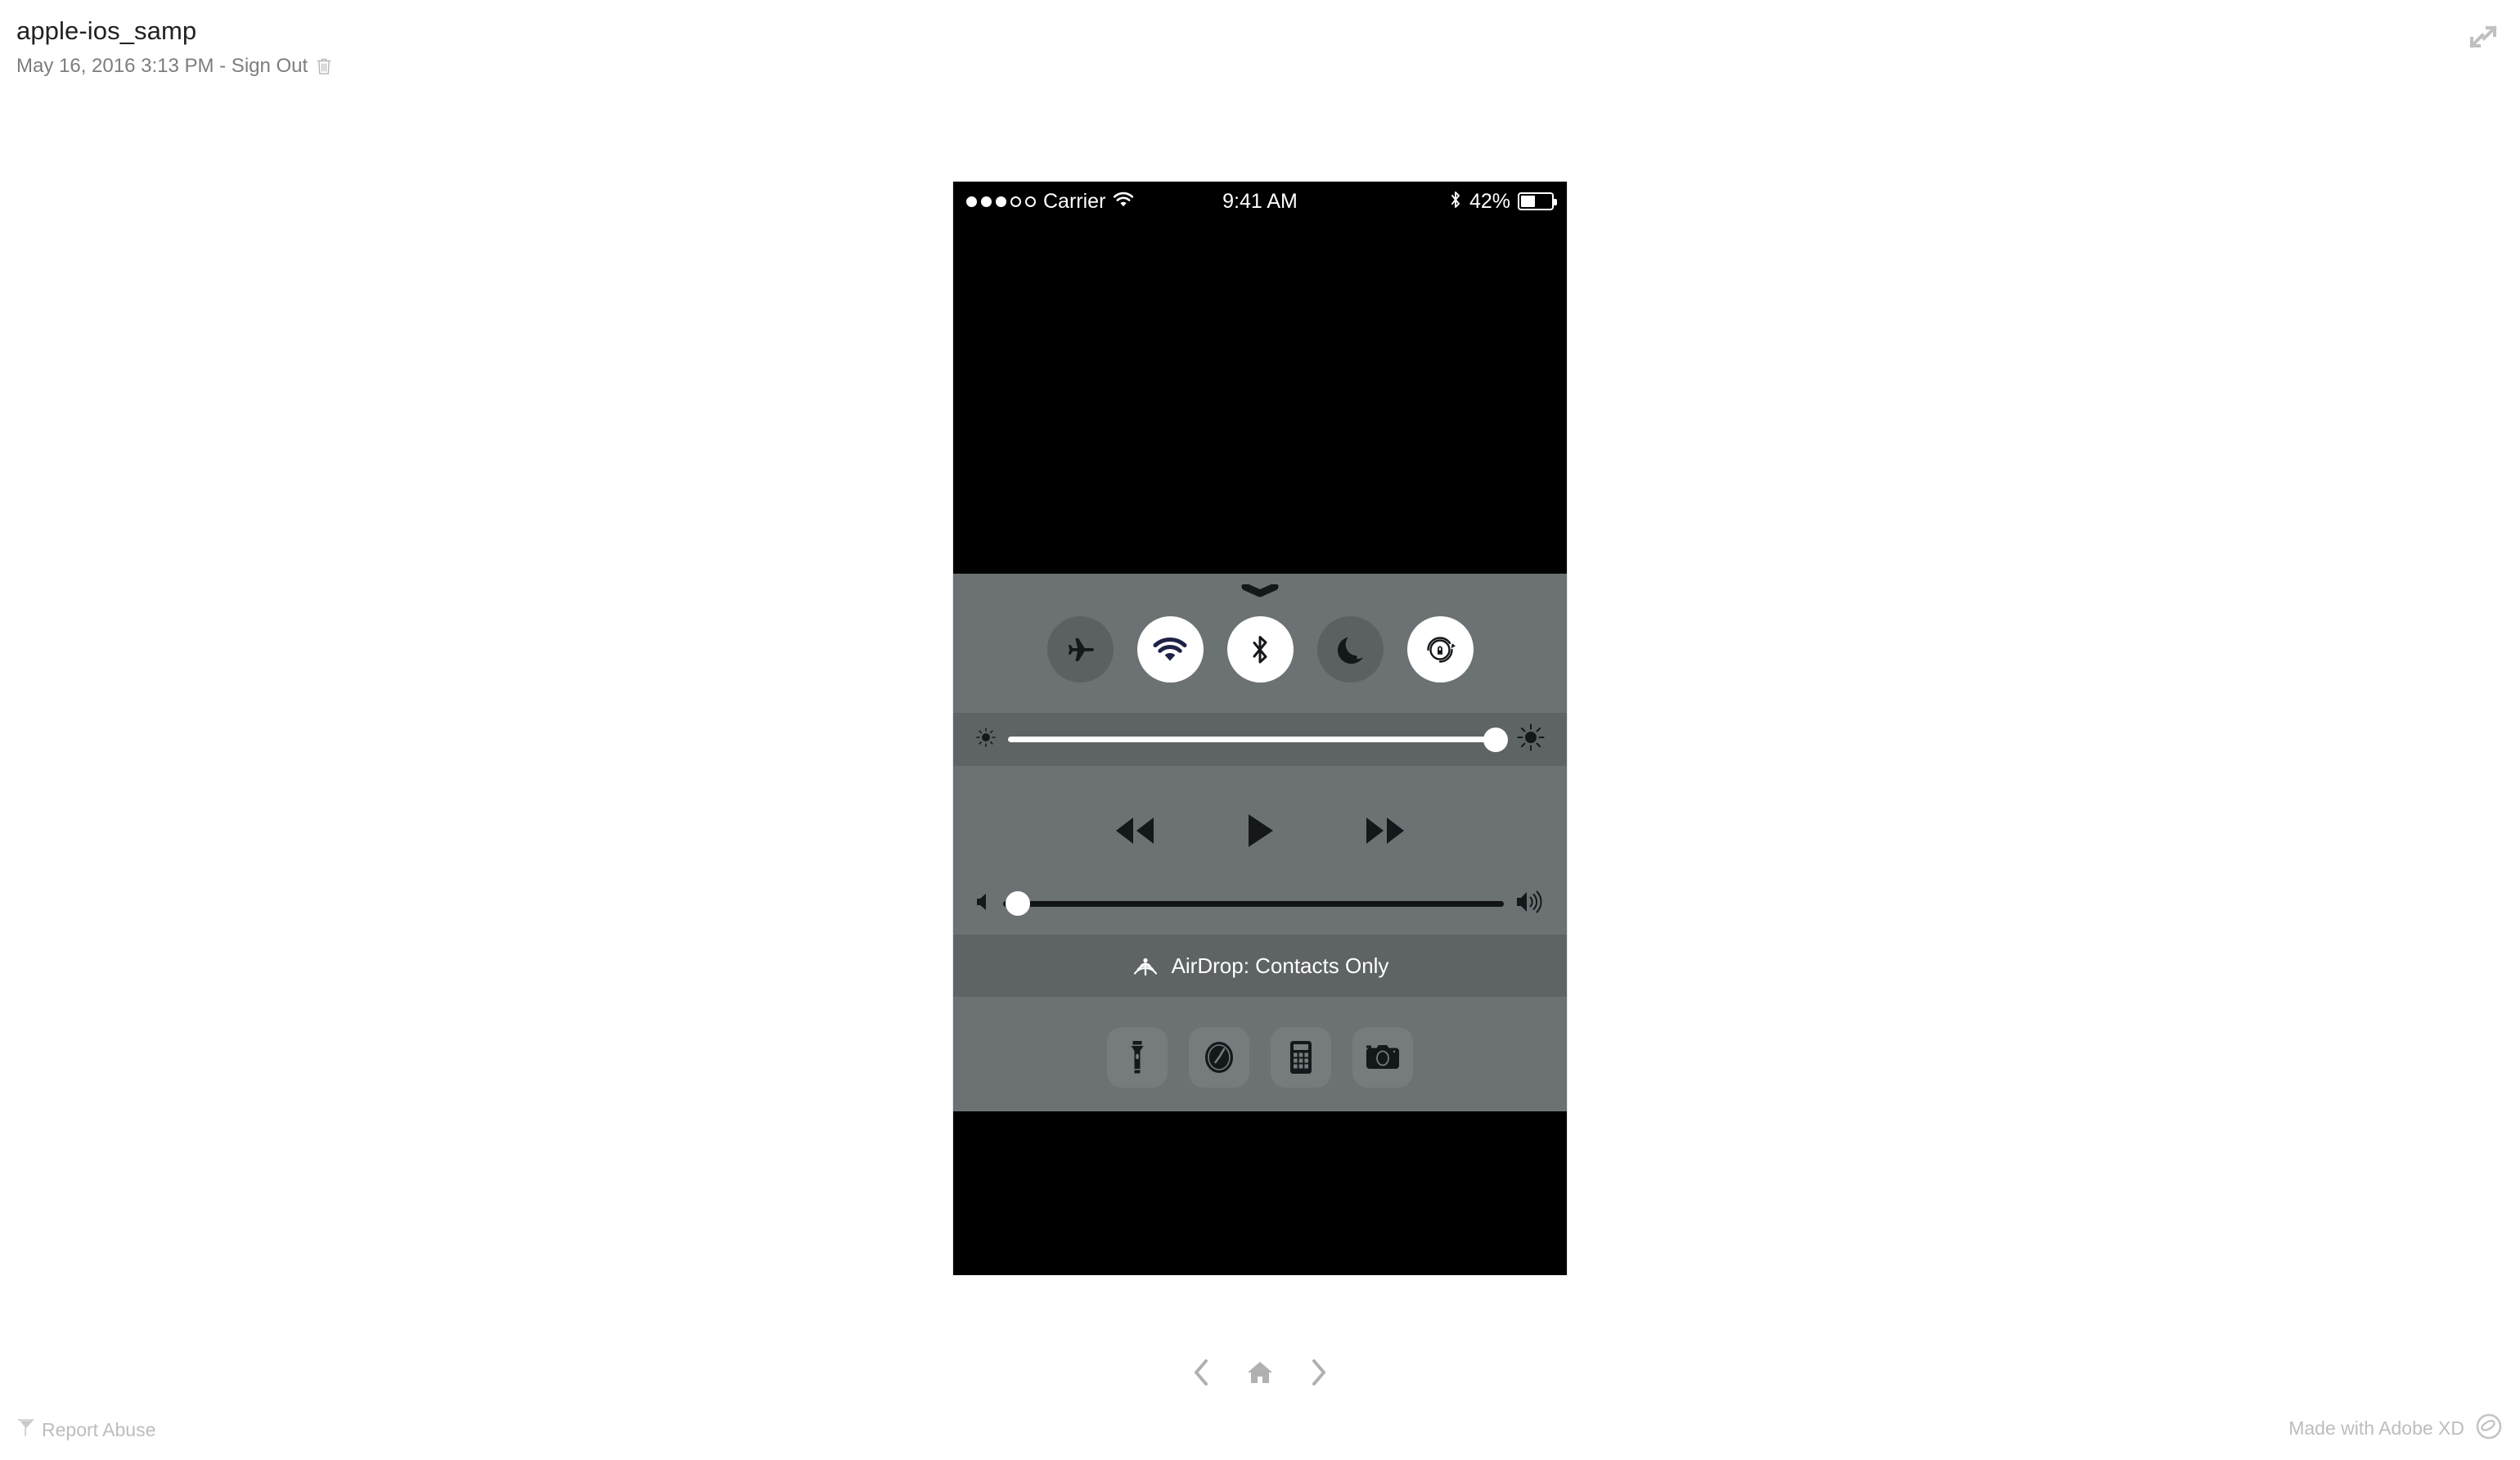 This screenshot has height=1460, width=2520. I want to click on rotation-lock-toggle, so click(1440, 650).